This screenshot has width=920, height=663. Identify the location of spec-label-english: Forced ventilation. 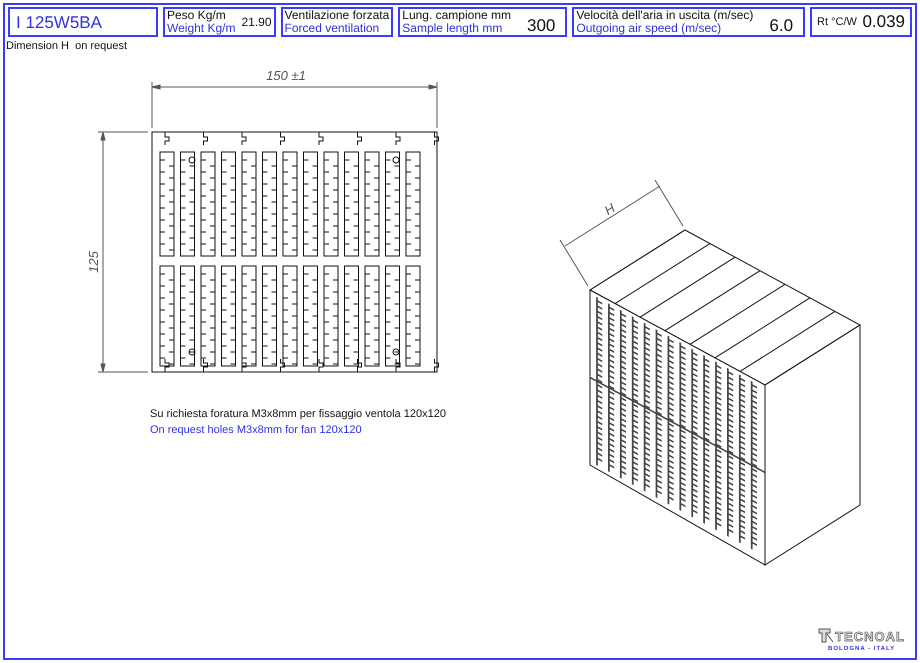
(332, 28).